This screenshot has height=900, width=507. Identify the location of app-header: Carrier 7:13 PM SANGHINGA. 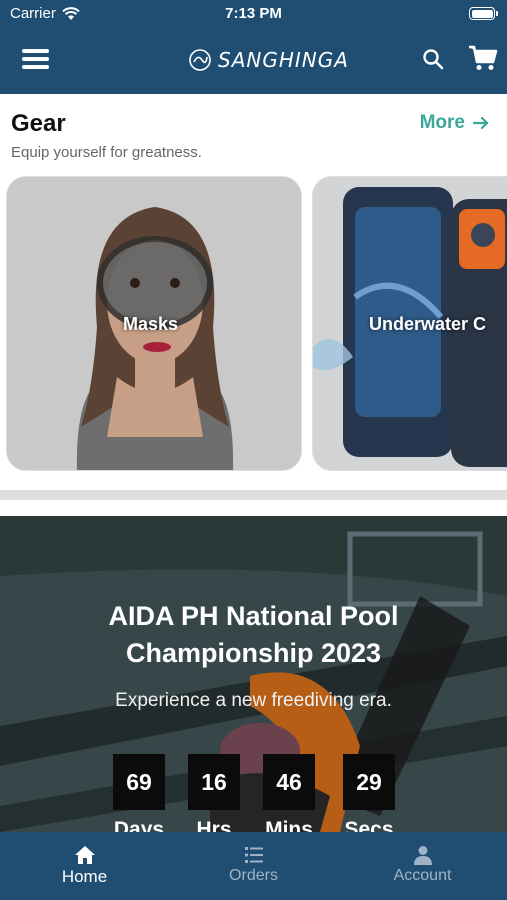
(253, 47).